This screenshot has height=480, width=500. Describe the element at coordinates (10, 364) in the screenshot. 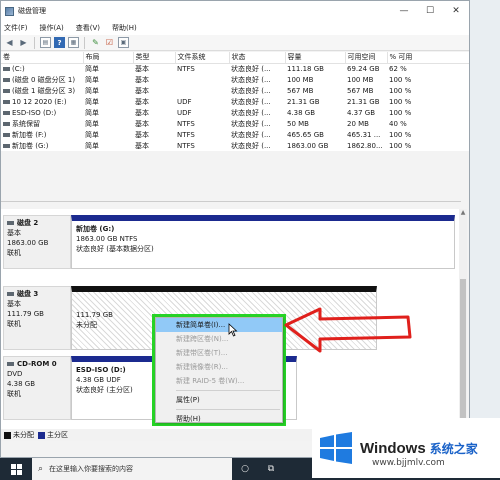

I see `cdrom-icon` at that location.